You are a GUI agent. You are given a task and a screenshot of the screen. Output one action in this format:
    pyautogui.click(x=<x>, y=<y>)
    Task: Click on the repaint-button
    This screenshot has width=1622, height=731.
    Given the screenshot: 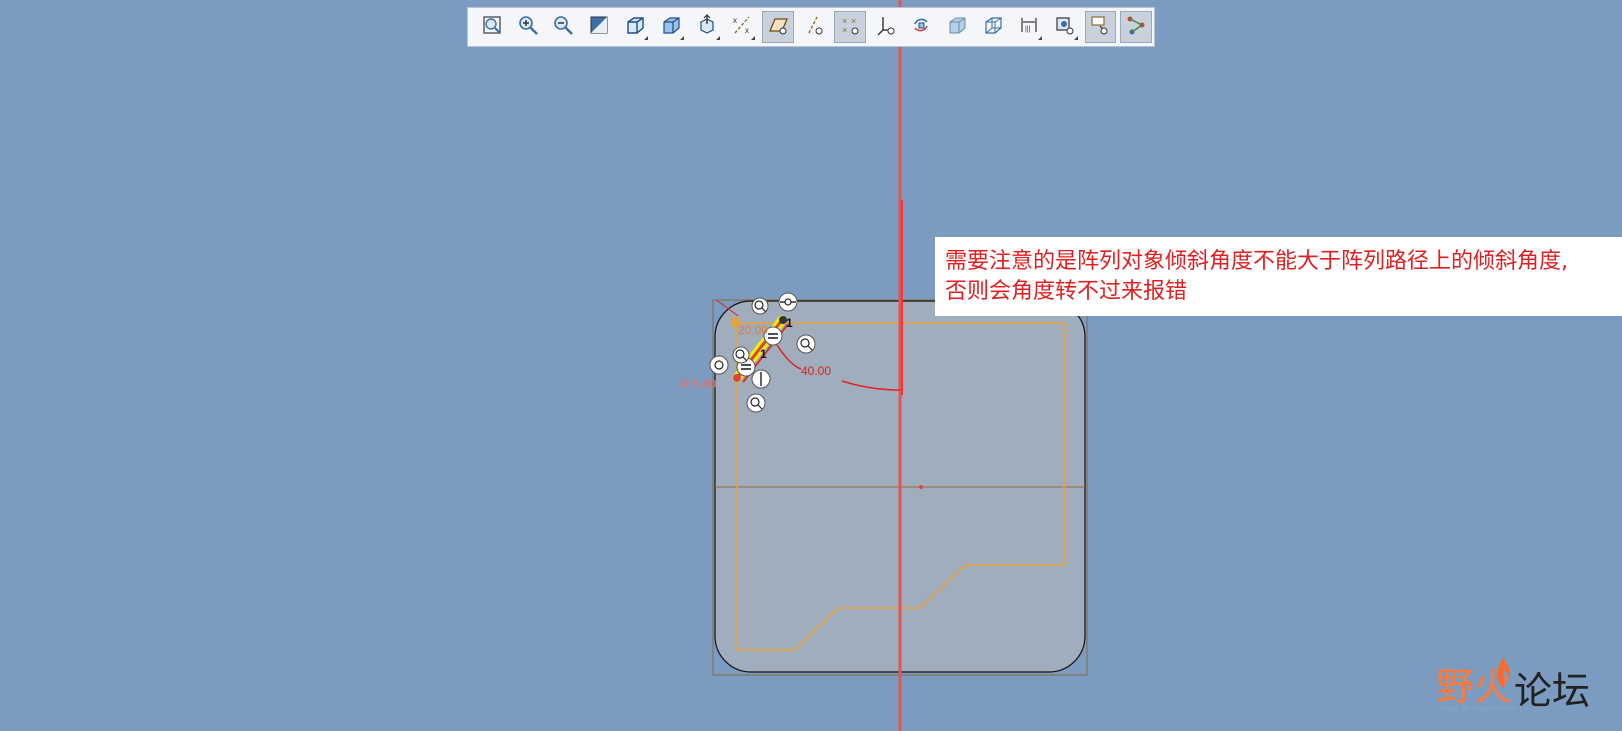 What is the action you would take?
    pyautogui.click(x=599, y=27)
    